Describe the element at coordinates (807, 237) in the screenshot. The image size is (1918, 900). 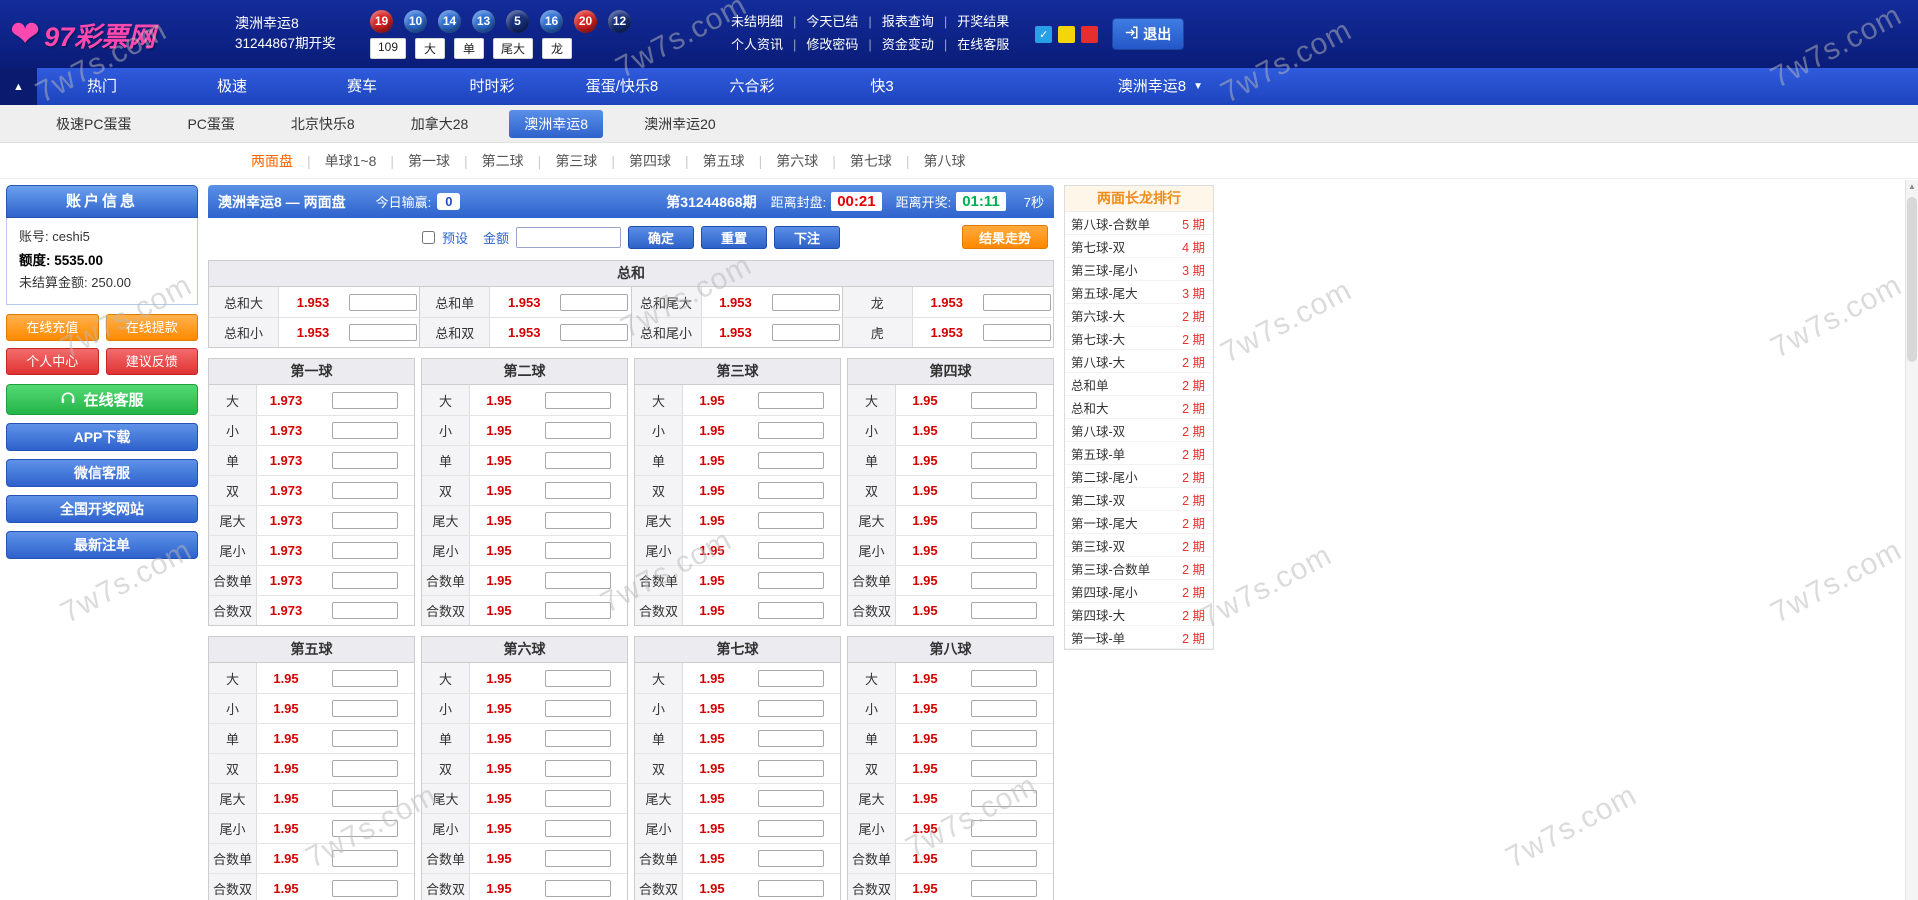
I see `bet-button: 下注` at that location.